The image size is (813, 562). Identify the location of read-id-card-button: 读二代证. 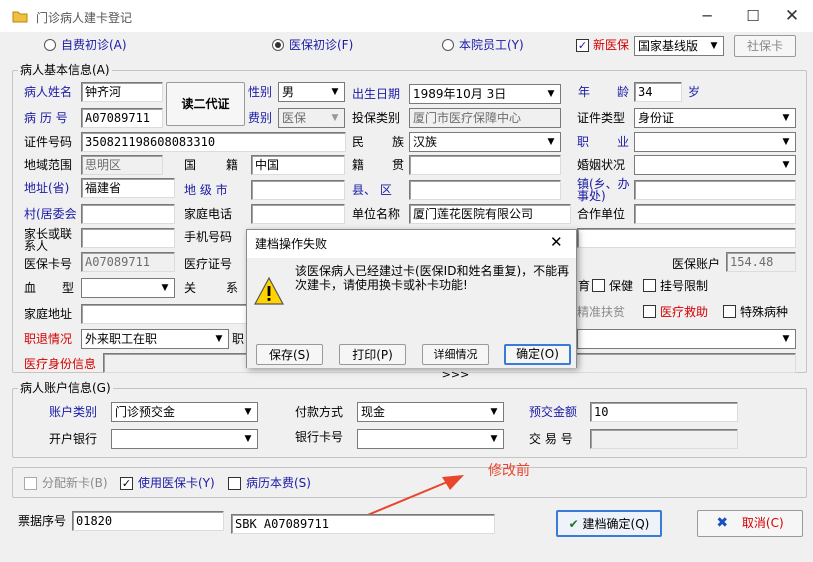
(205, 104).